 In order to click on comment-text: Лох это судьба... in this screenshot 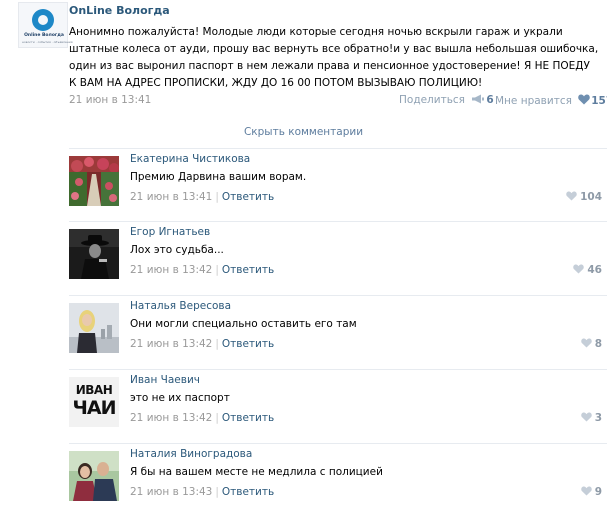, I will do `click(177, 250)`.